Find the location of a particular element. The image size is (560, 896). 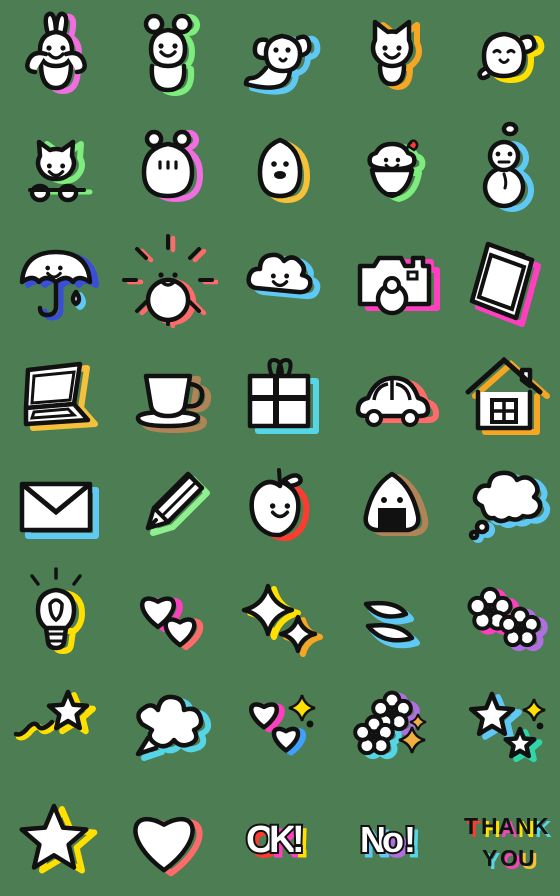

svg-text: A is located at coordinates (506, 826).